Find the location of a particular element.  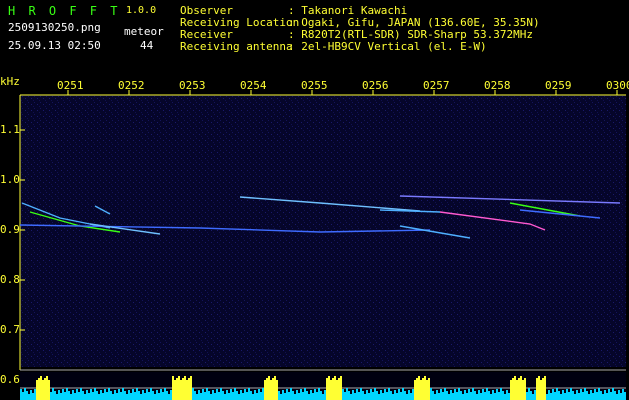

x-tick-label: 0253 is located at coordinates (192, 85).